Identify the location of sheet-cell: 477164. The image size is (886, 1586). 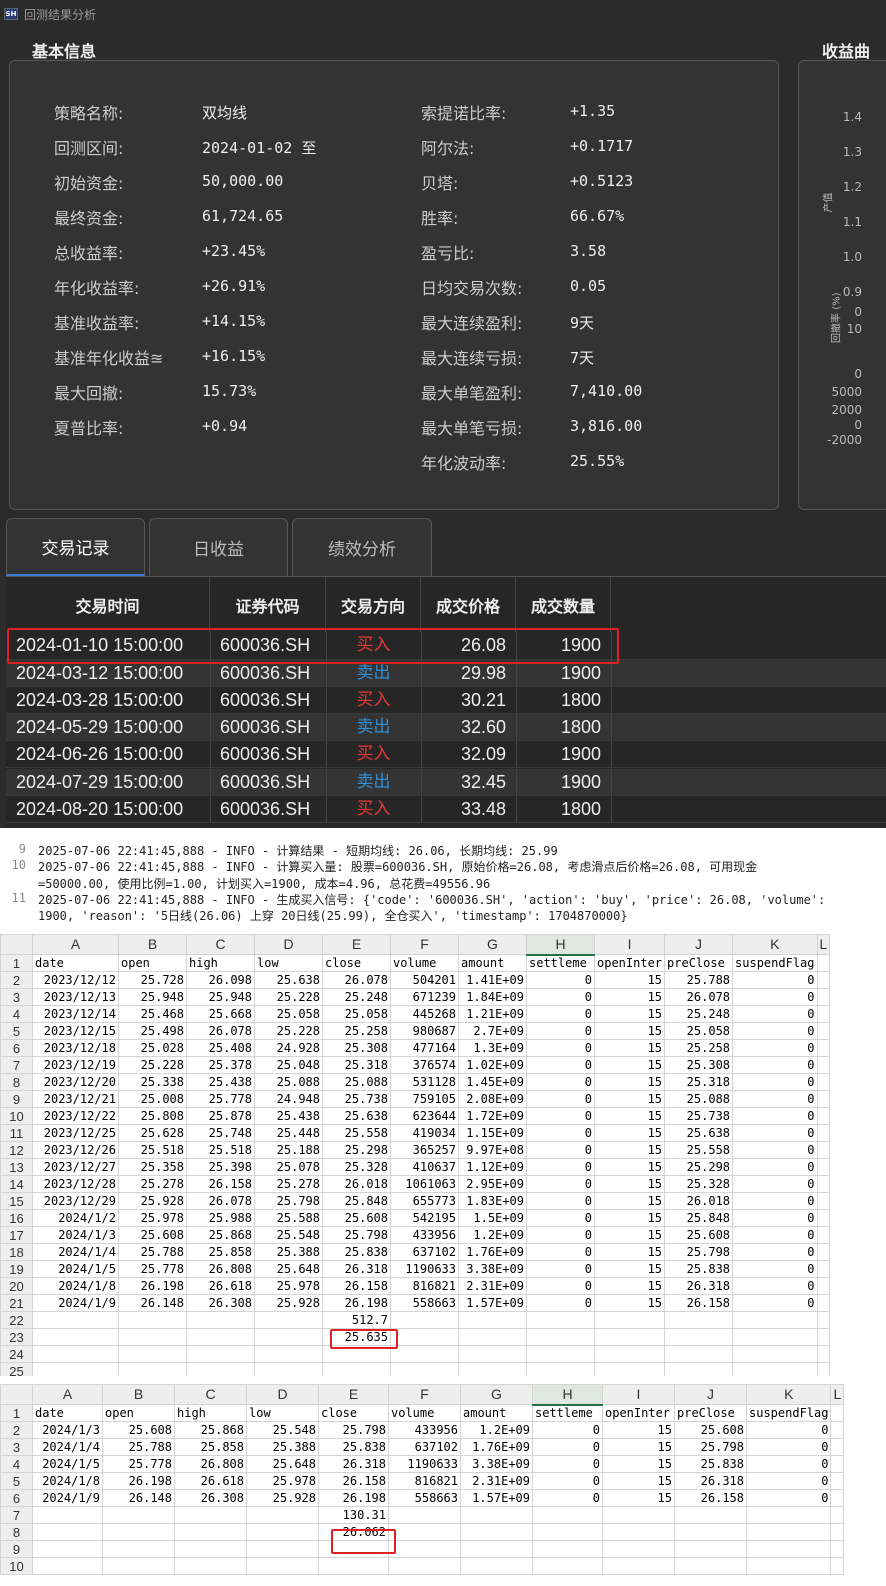
(424, 1048).